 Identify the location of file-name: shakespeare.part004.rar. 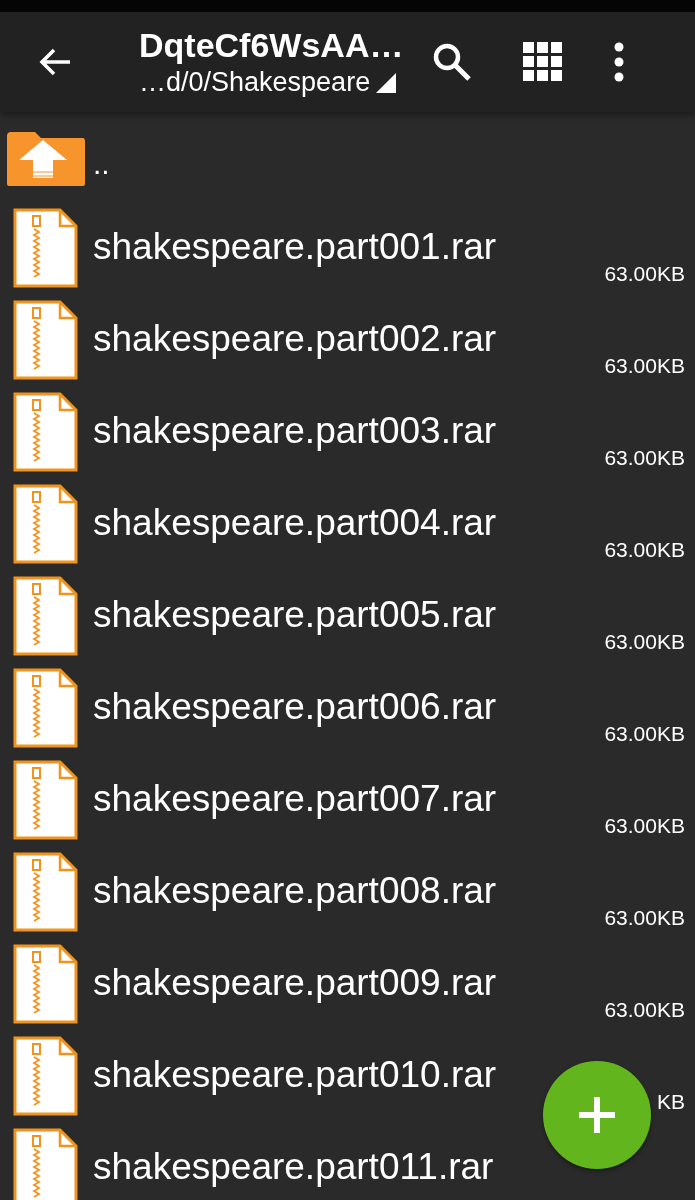
(295, 523).